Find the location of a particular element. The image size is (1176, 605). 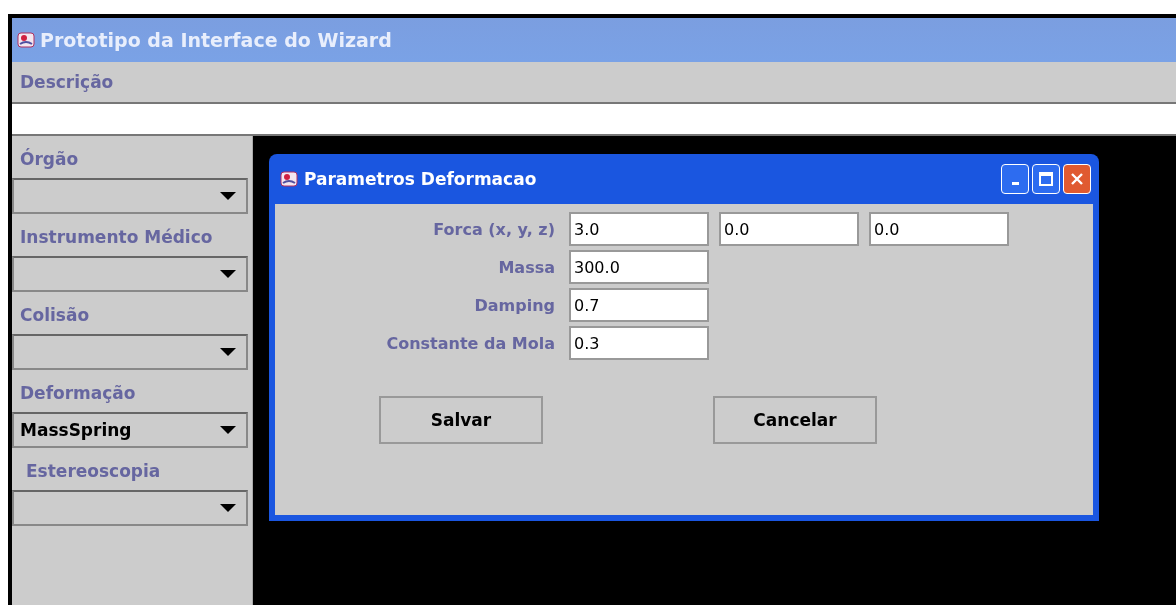

close-button is located at coordinates (1077, 179).